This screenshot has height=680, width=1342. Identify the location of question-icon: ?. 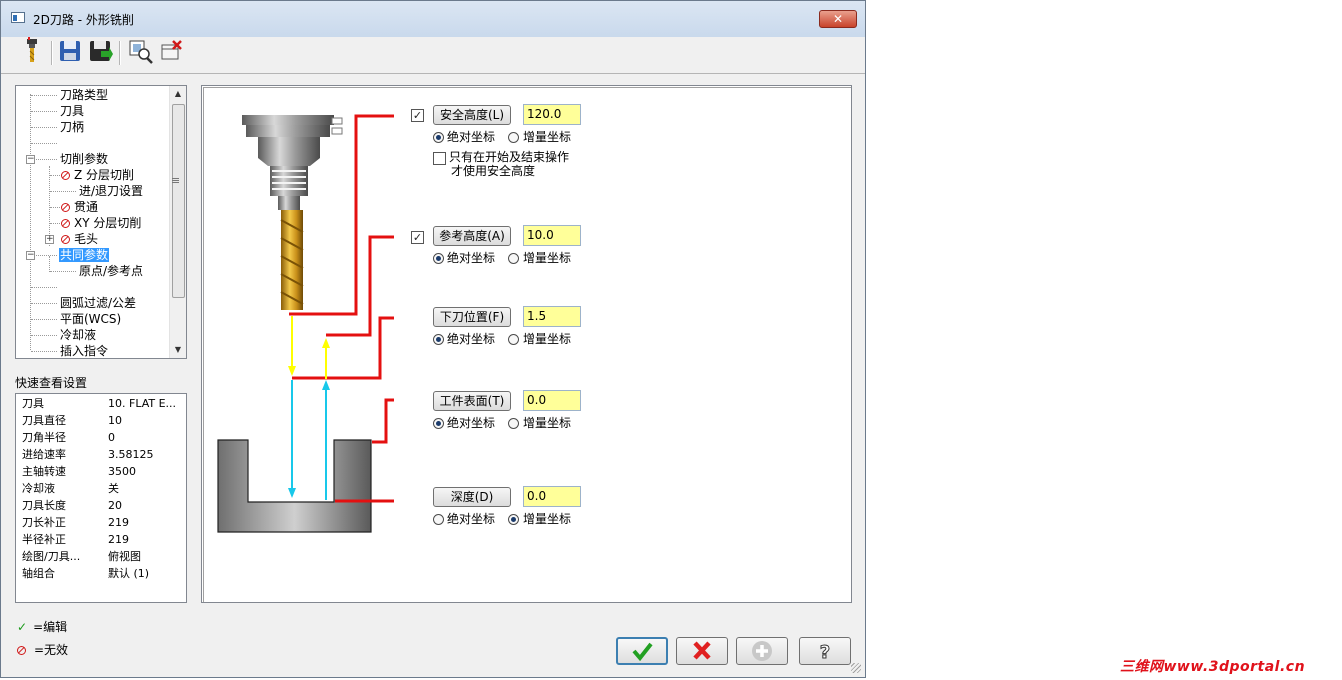
(824, 653).